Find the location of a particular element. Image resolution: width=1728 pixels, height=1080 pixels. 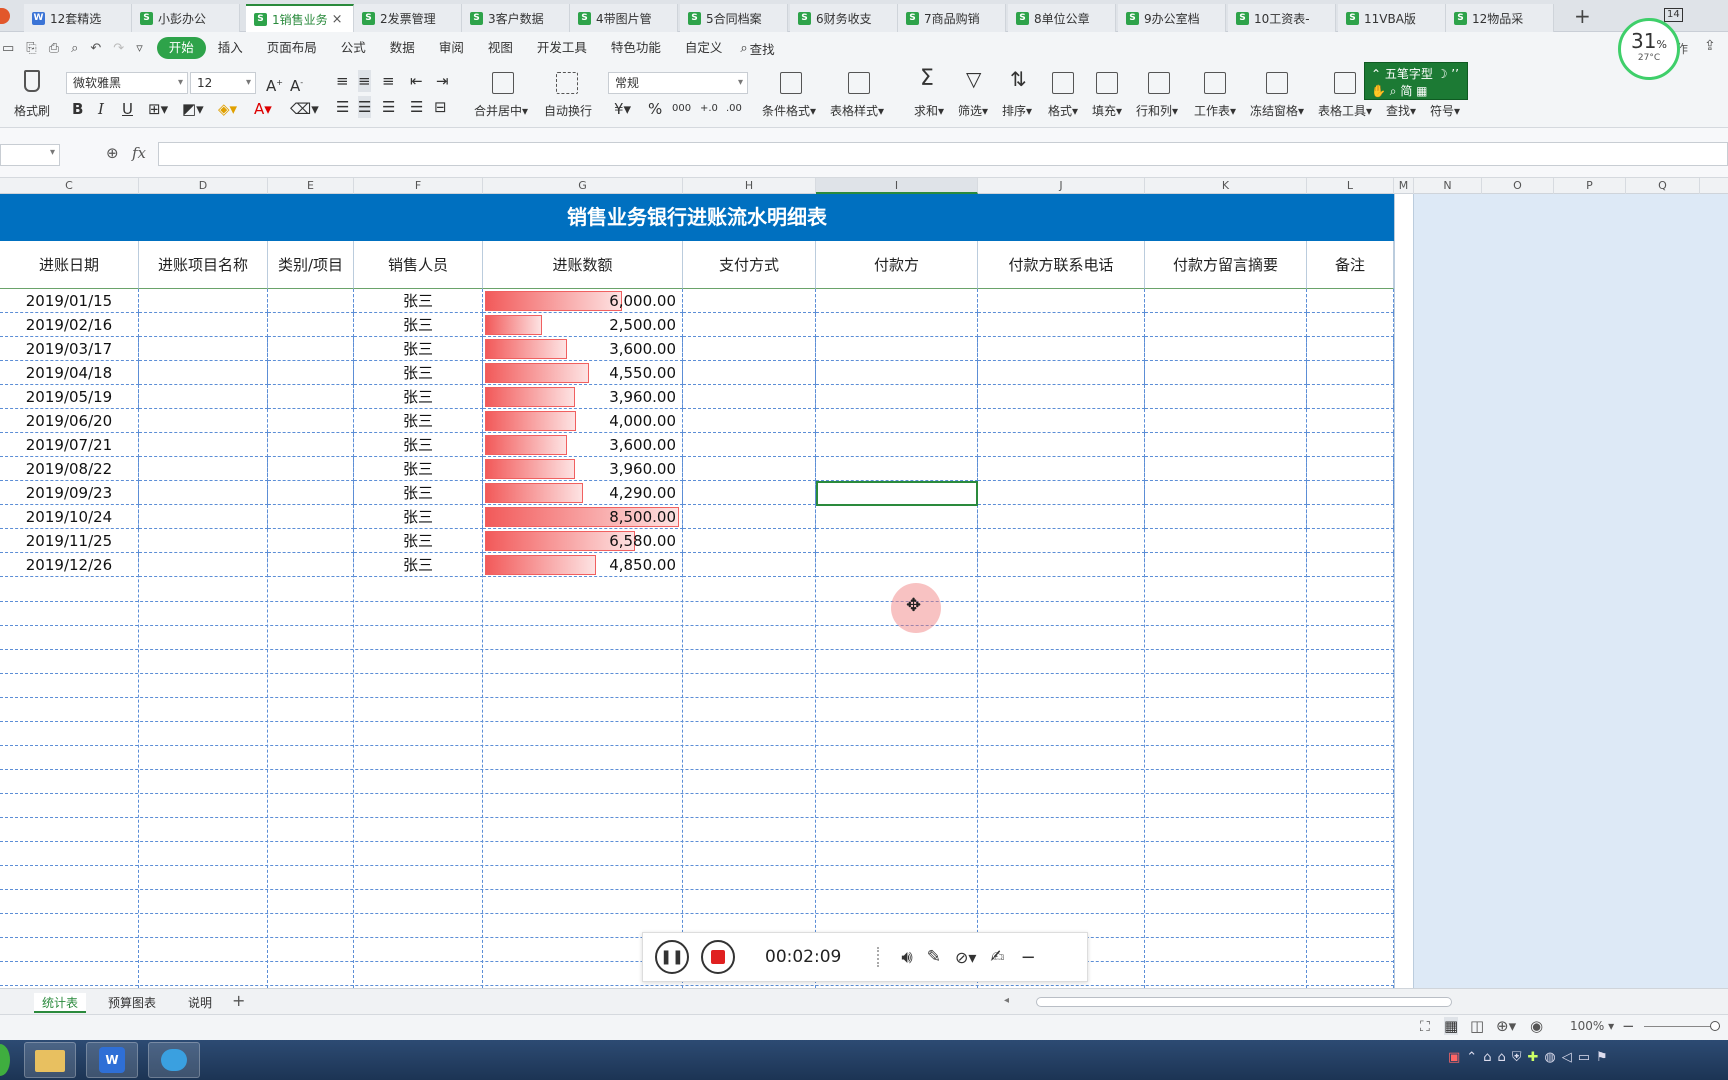

tray-app-icon: ▣ is located at coordinates (1454, 1060).